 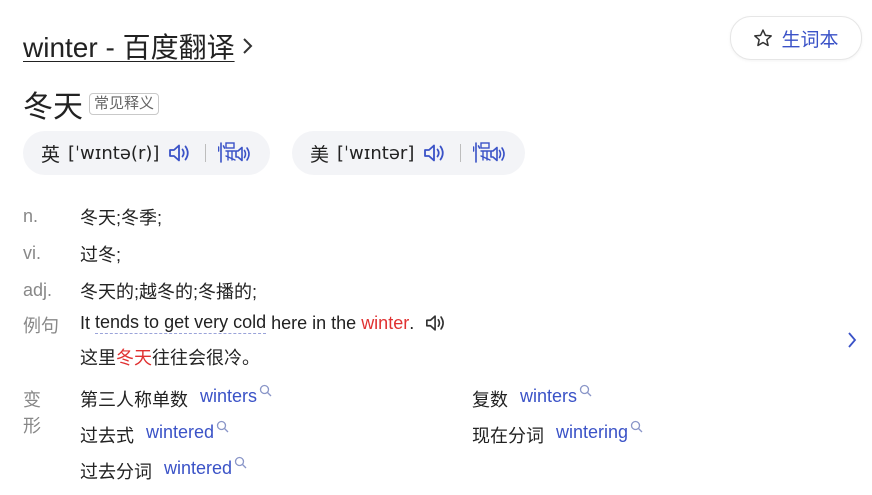 I want to click on definition-text: 冬天的;越冬的;冬播的;, so click(x=169, y=291).